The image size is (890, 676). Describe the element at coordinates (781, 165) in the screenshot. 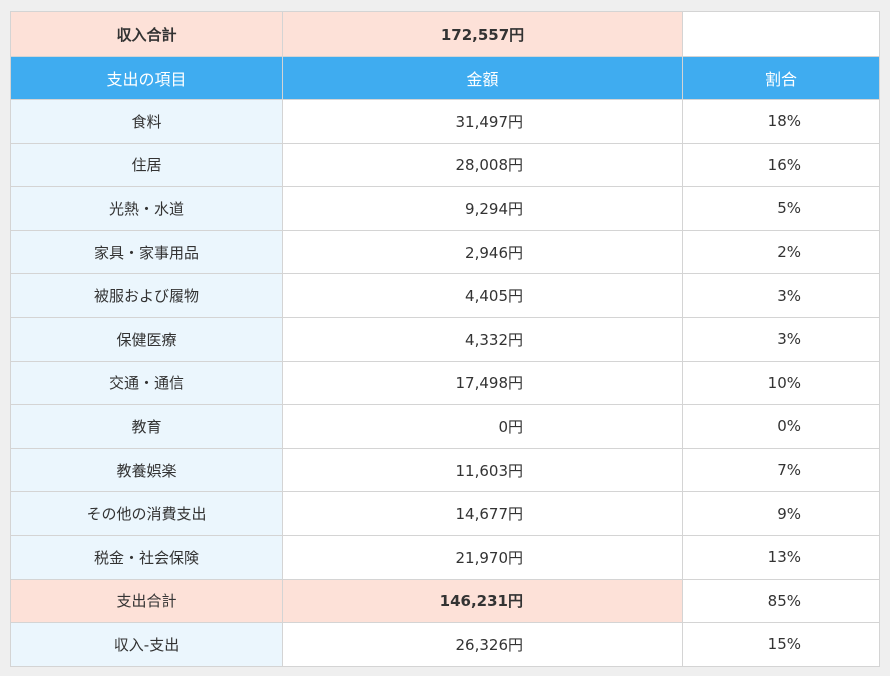

I see `expense-ratio: 16%` at that location.